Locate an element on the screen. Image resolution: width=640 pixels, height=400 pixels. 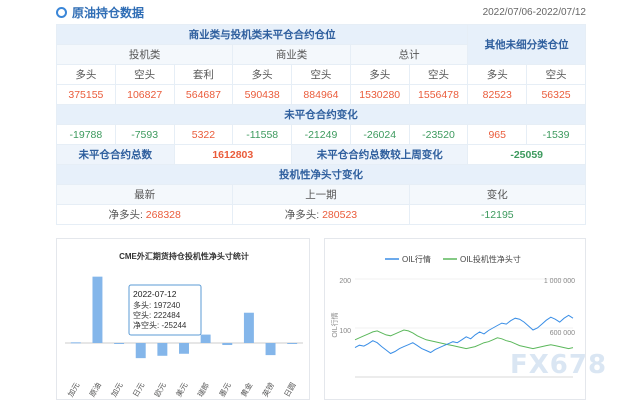
tooltip-net: 净空头: -25244 is located at coordinates (160, 325).